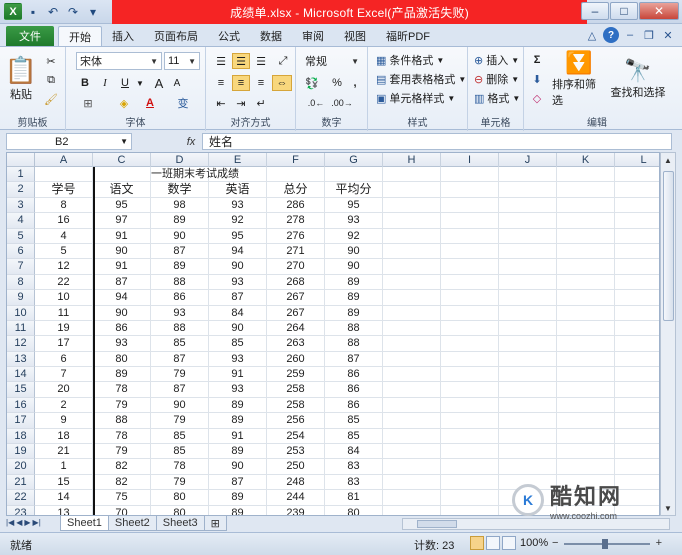 The height and width of the screenshot is (555, 682). What do you see at coordinates (64, 390) in the screenshot?
I see `cell: 20` at bounding box center [64, 390].